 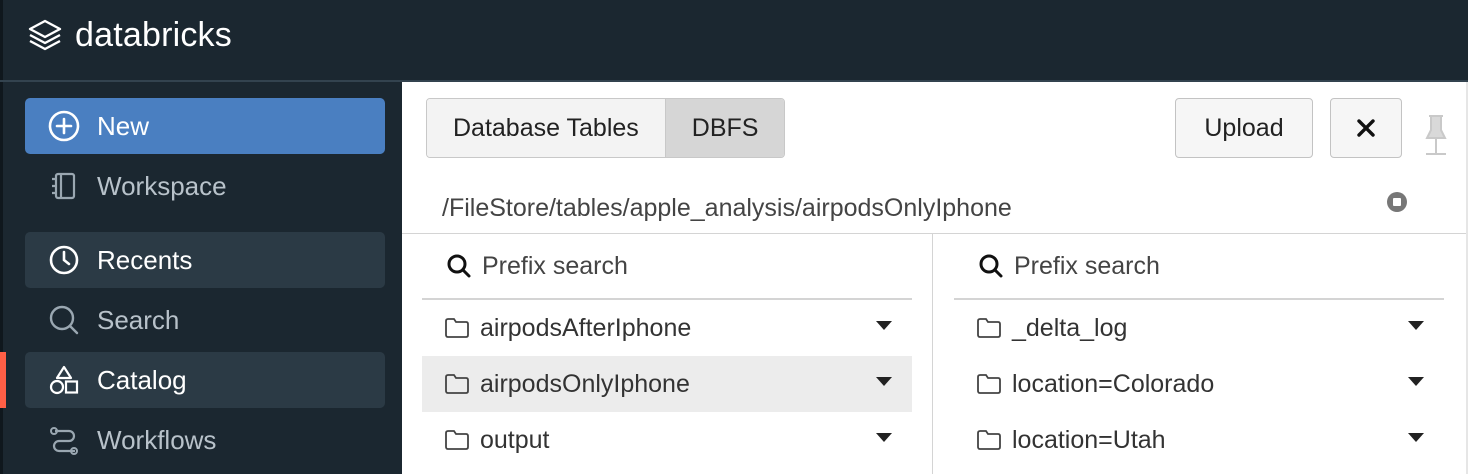 I want to click on folder-name: _delta_log, so click(x=1070, y=327).